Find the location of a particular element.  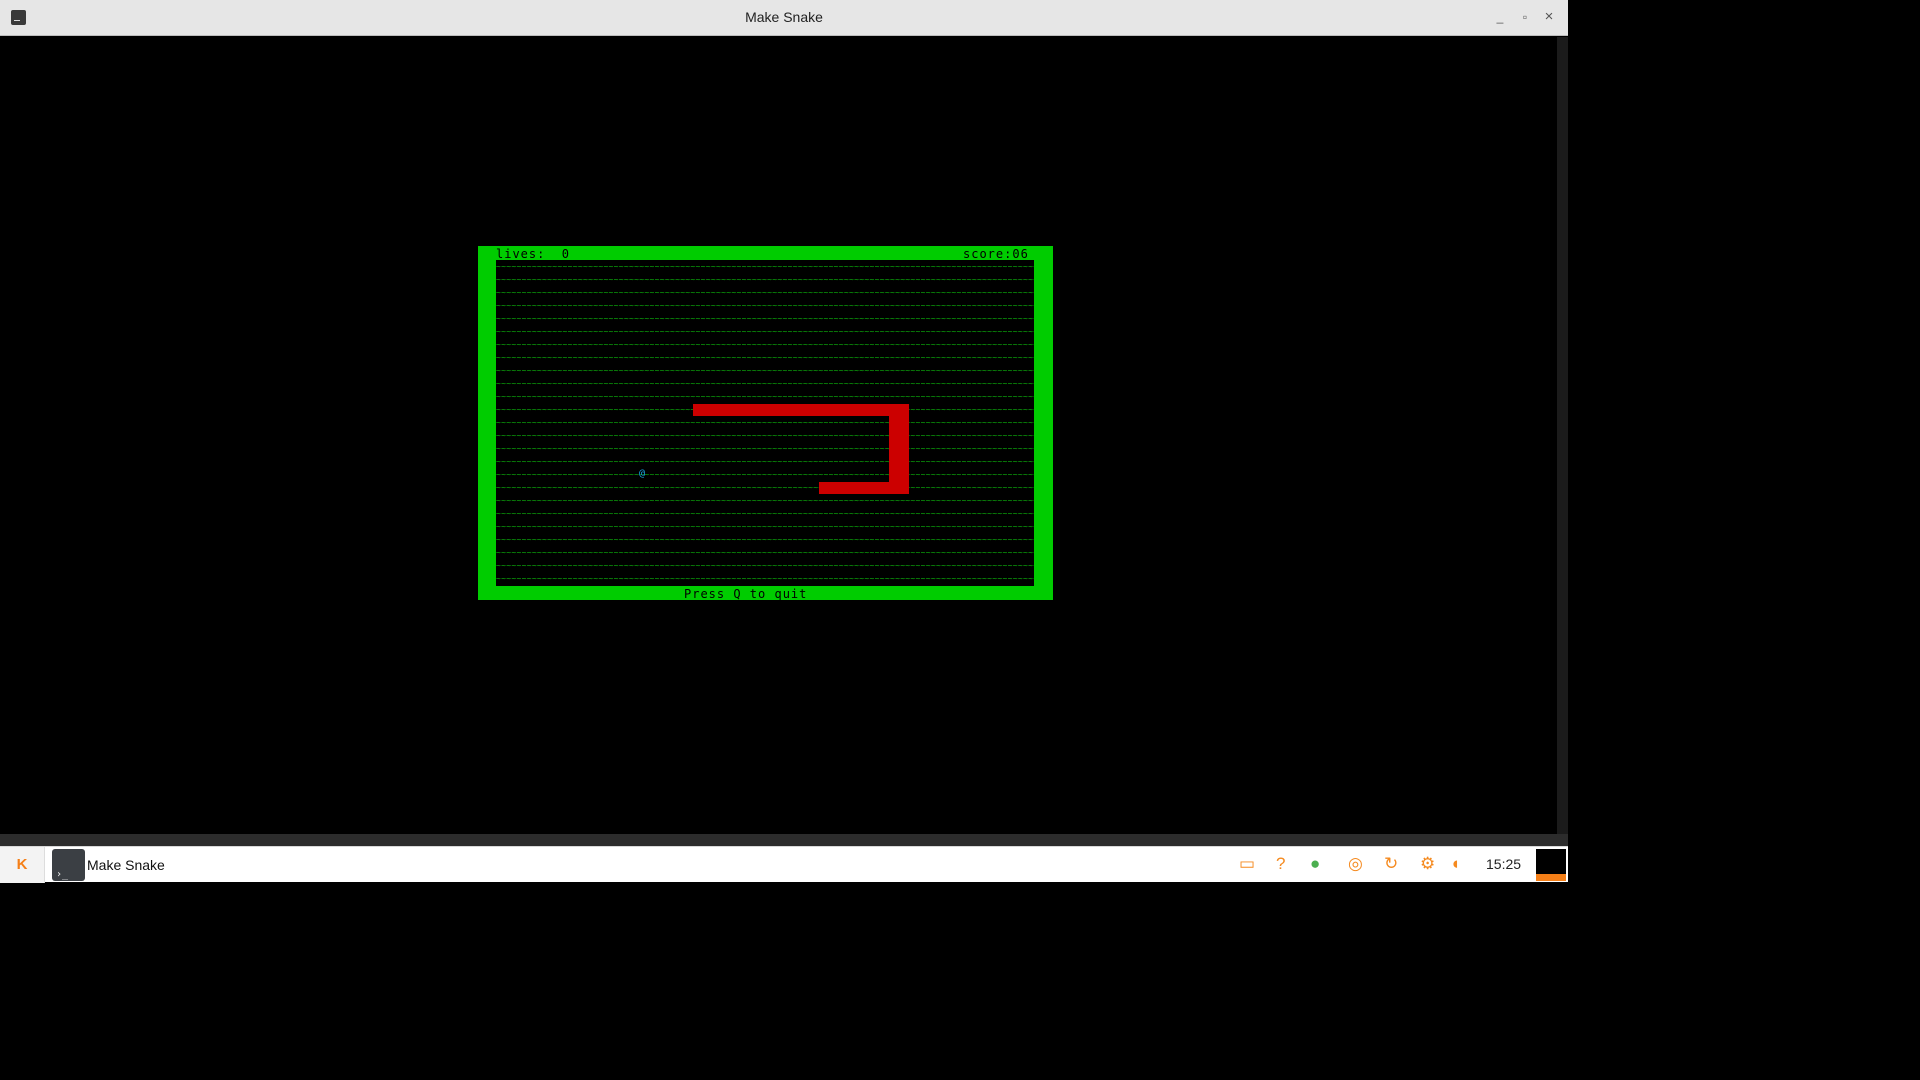

network-icon: ◎ is located at coordinates (1355, 864).